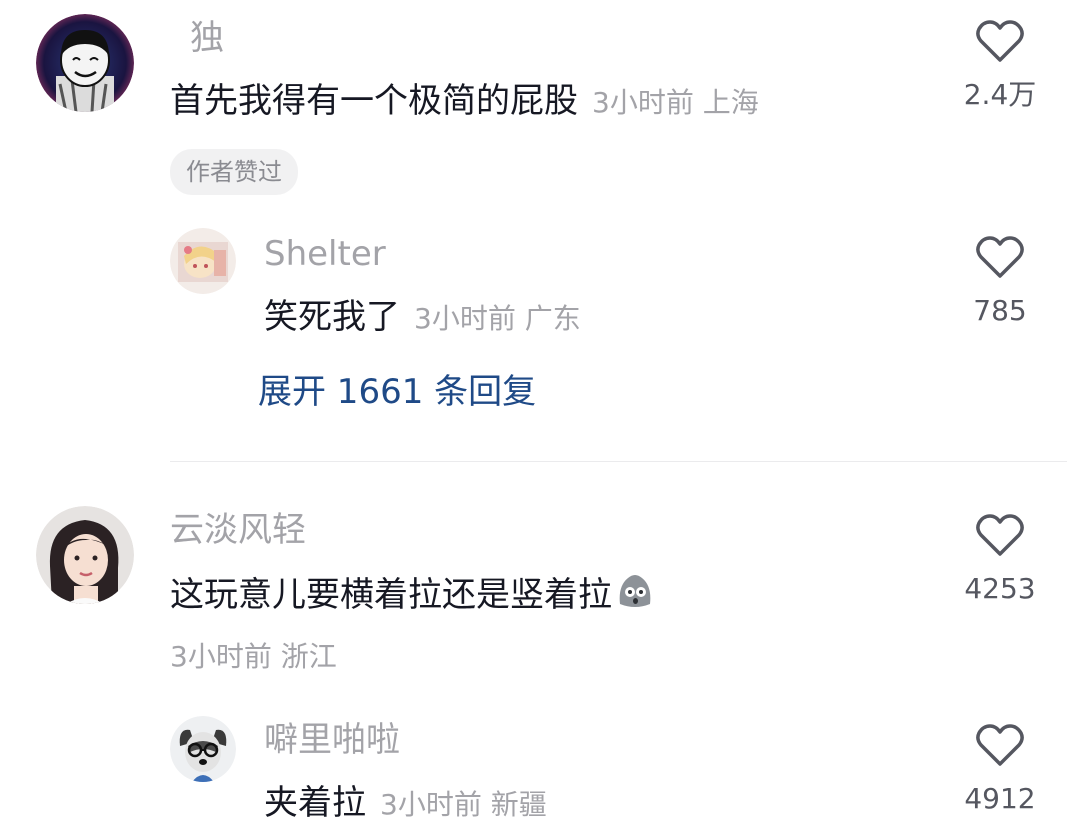 This screenshot has width=1067, height=834. I want to click on comment-text: 首先我得有一个极简的屁股 3小时前 上海, so click(464, 102).